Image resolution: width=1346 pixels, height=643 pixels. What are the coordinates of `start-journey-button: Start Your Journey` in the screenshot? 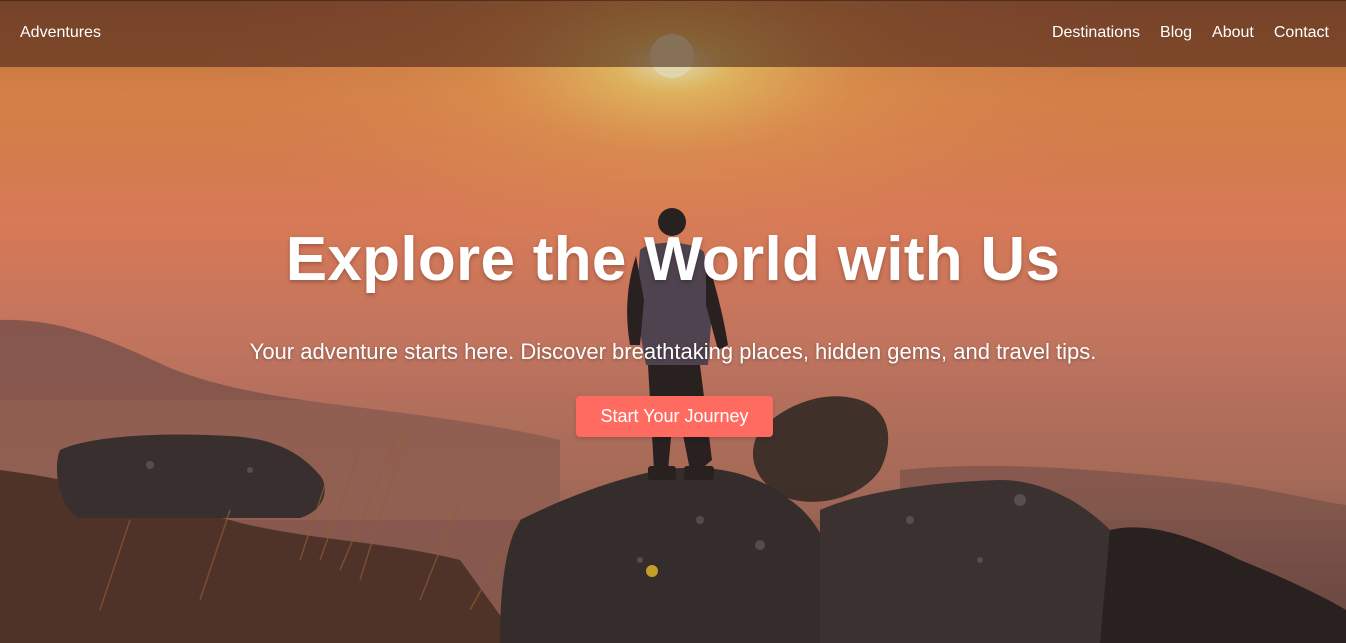 It's located at (674, 416).